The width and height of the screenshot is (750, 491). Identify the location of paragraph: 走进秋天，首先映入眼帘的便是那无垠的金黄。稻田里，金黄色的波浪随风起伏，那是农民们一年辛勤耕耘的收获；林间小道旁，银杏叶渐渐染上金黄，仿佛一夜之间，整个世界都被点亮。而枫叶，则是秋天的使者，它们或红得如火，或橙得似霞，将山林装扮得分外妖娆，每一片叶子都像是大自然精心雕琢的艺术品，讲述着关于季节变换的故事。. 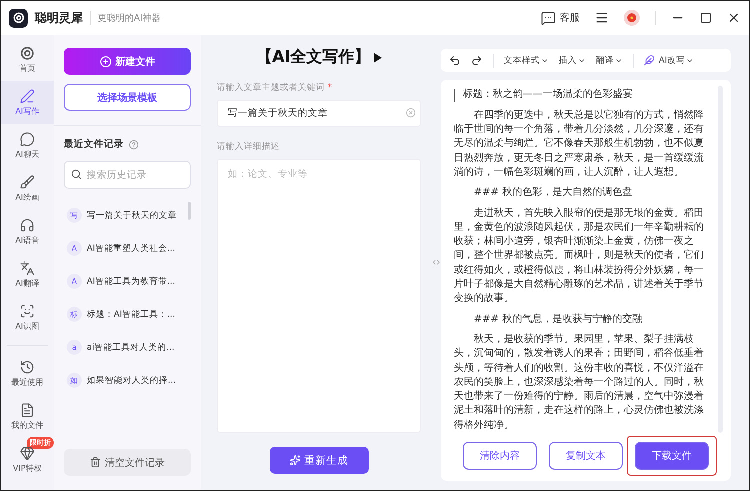
(579, 256).